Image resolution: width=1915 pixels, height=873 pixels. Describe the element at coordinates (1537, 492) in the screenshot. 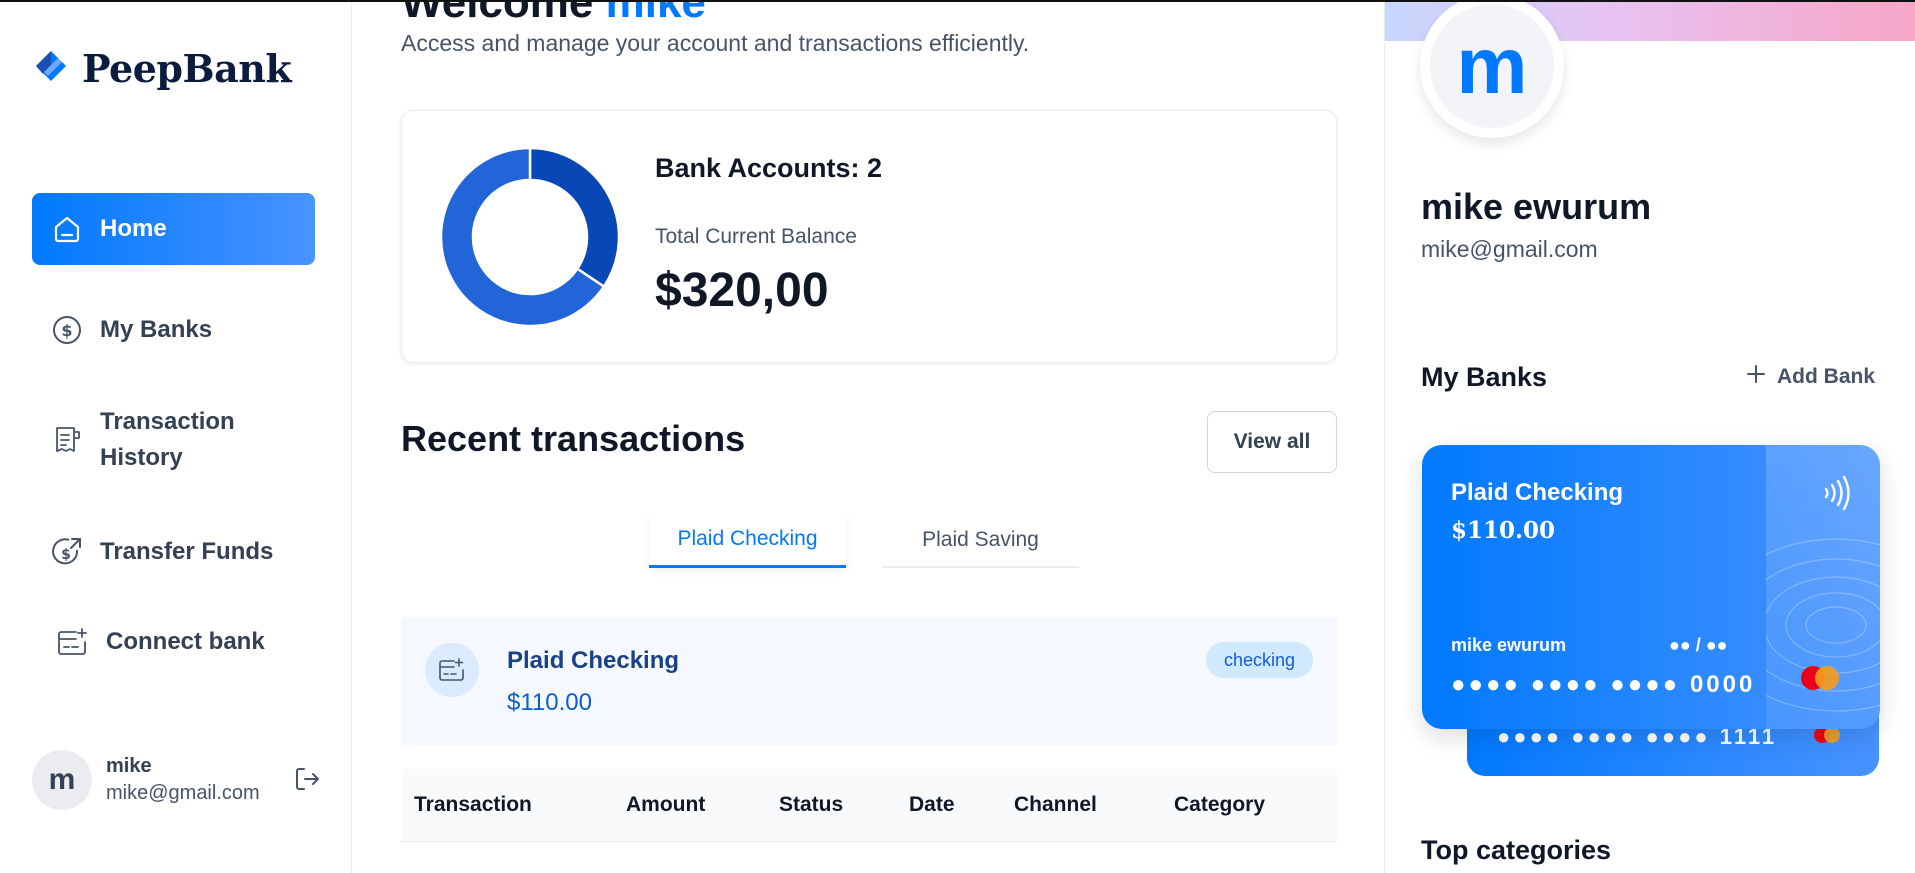

I see `card-bank-name: Plaid Checking` at that location.